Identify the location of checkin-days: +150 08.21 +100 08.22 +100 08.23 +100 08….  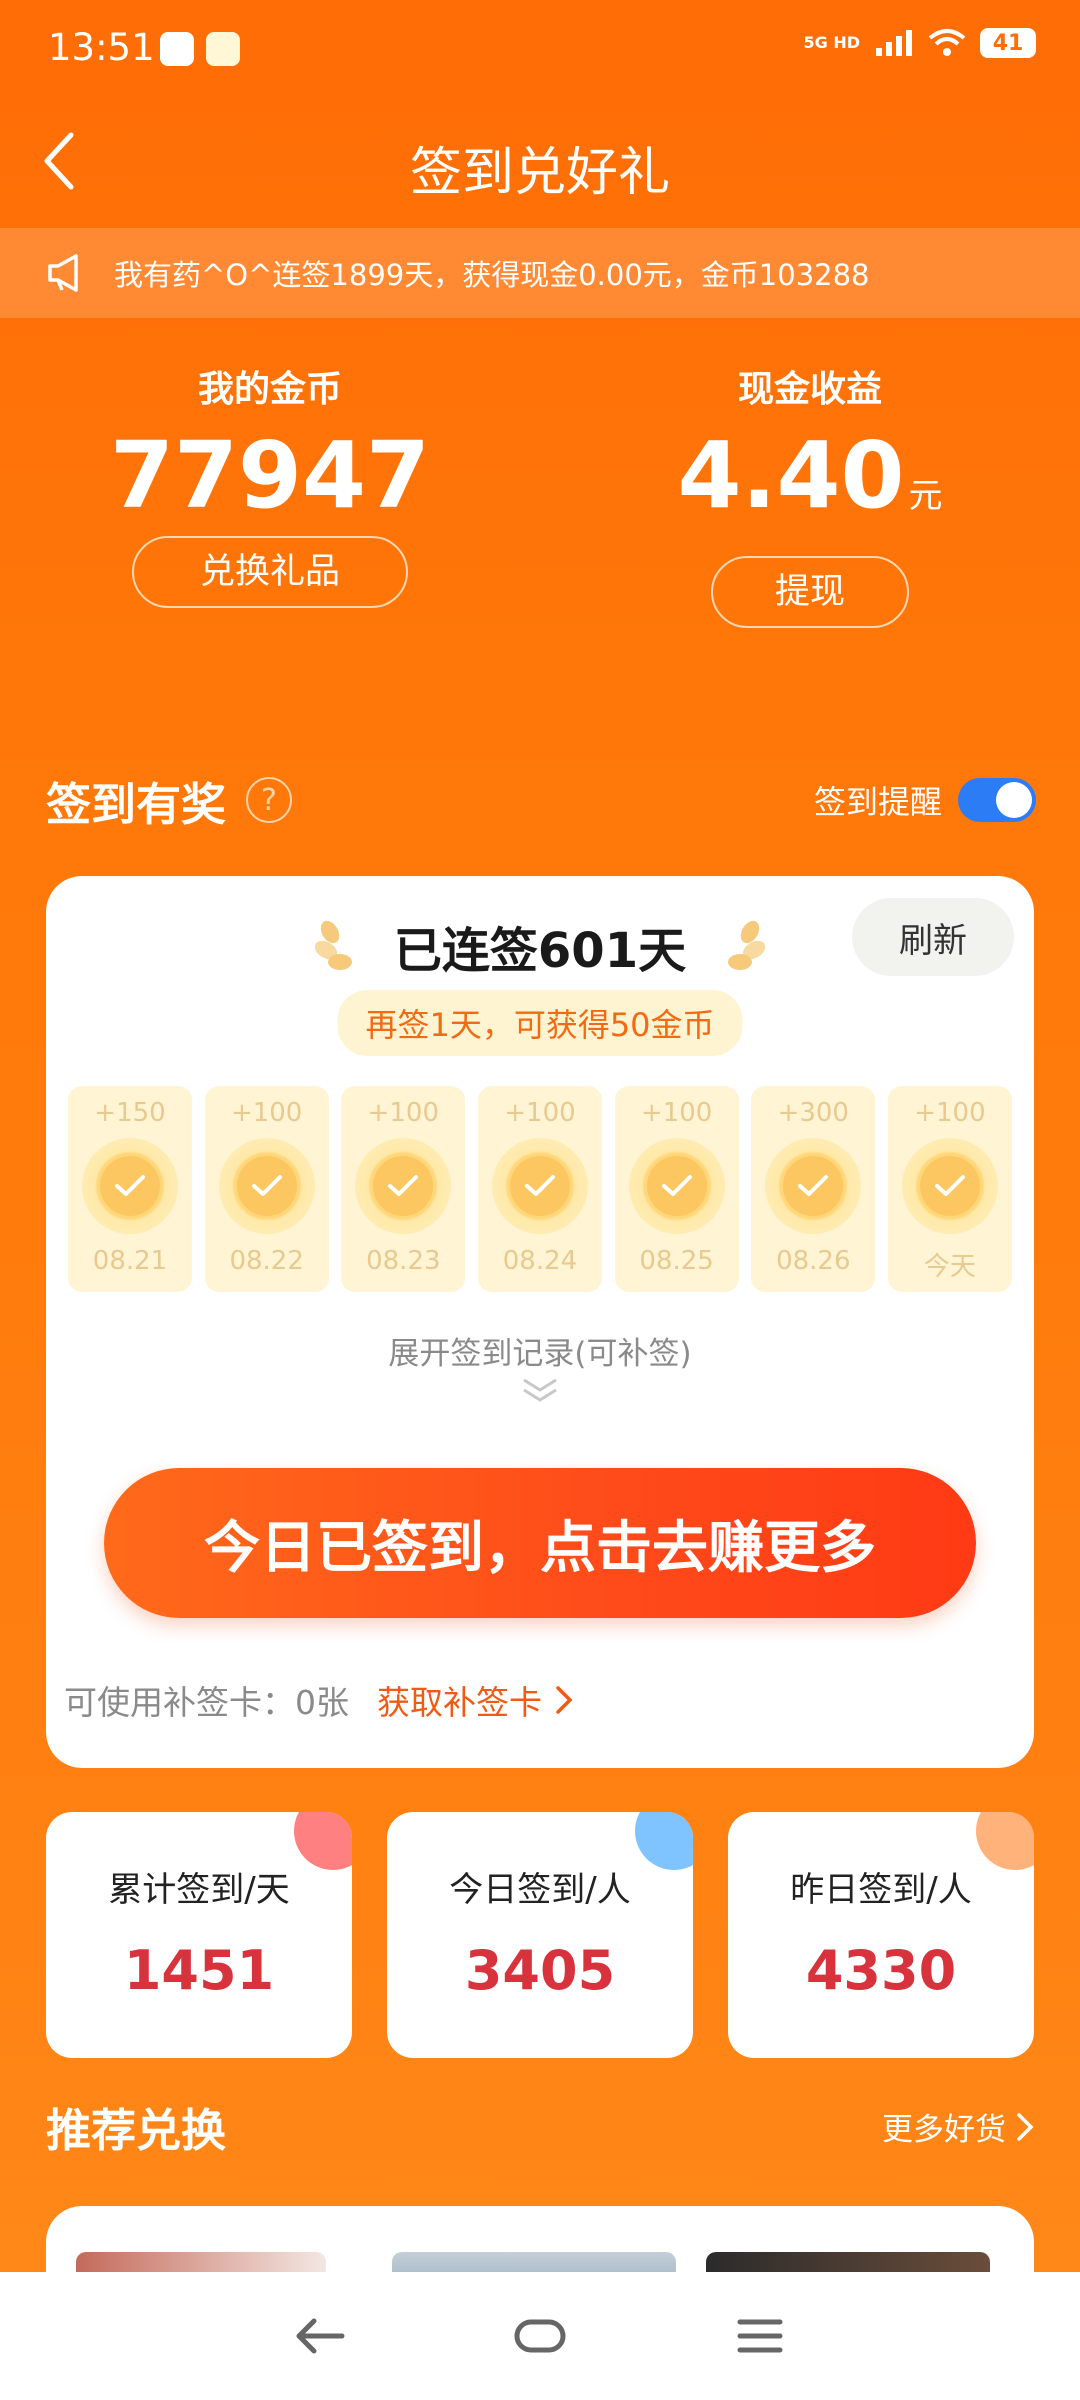
(540, 1189).